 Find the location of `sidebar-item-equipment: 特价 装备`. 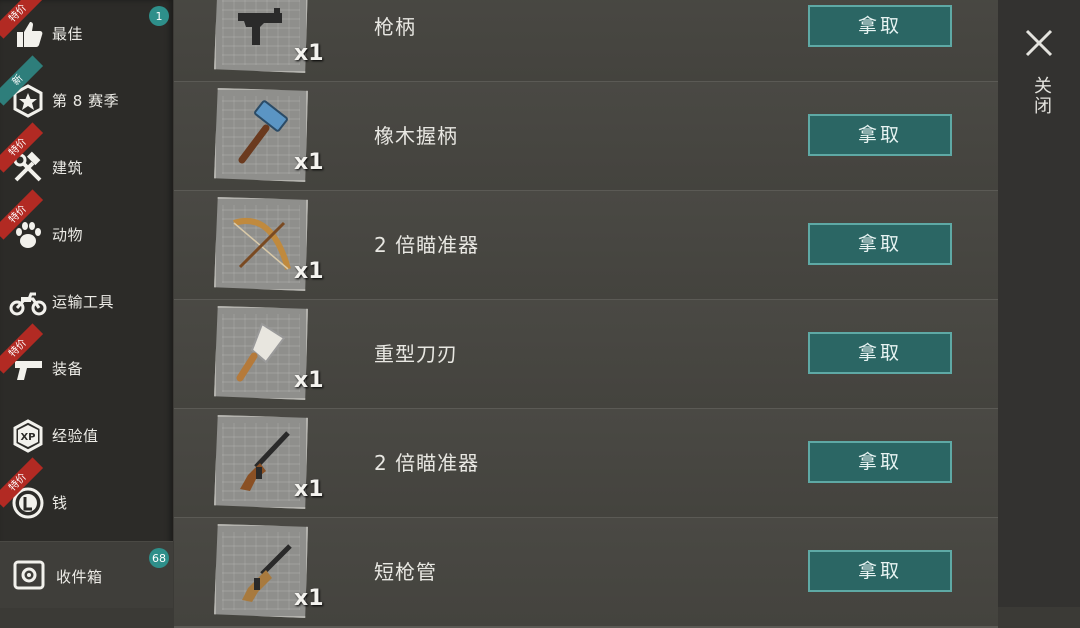

sidebar-item-equipment: 特价 装备 is located at coordinates (86, 362).